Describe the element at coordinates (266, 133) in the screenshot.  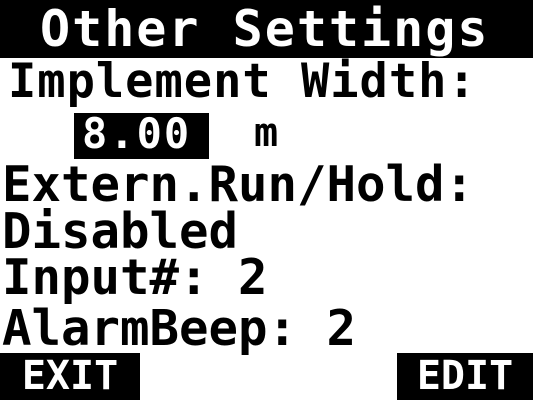
I see `implement-width-unit: m` at that location.